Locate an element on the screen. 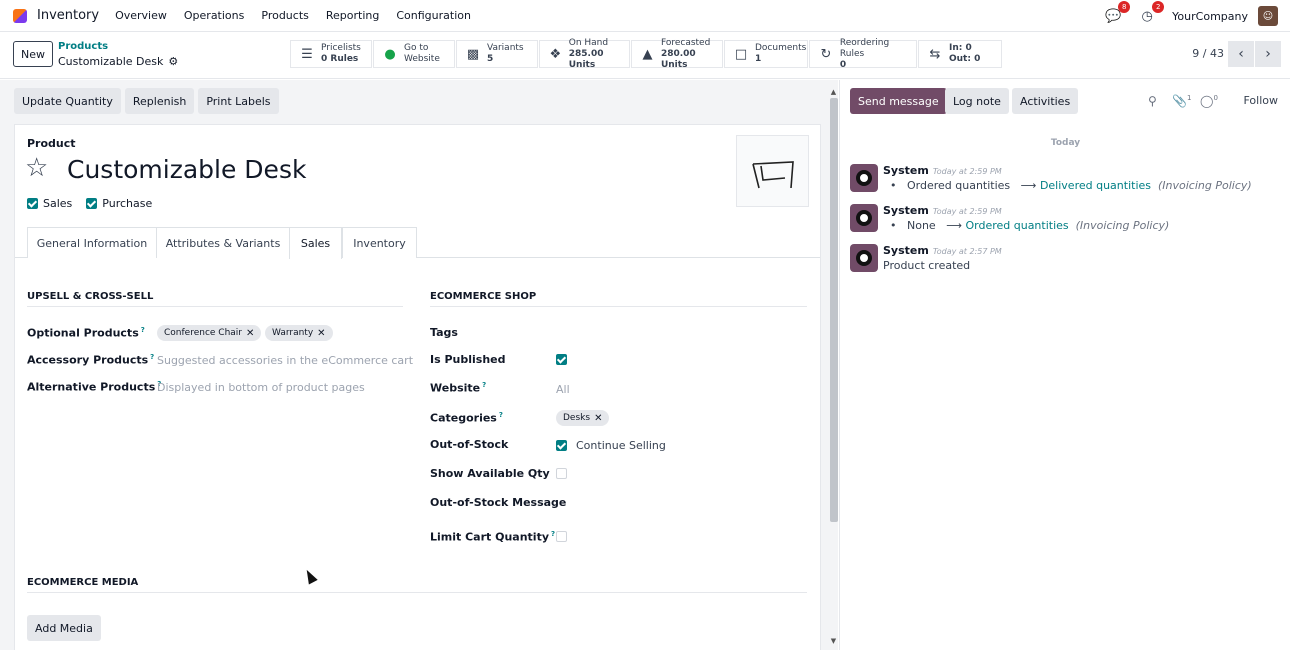 The image size is (1290, 650). purchase-checkbox is located at coordinates (92, 203).